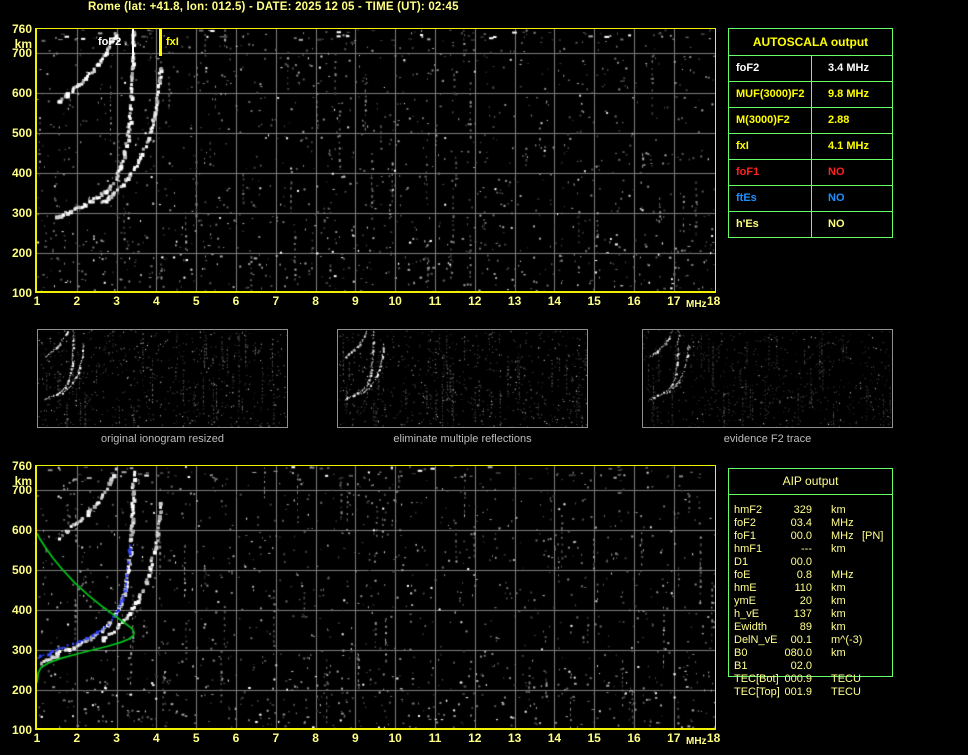  Describe the element at coordinates (798, 692) in the screenshot. I see `param-value: 001.9` at that location.